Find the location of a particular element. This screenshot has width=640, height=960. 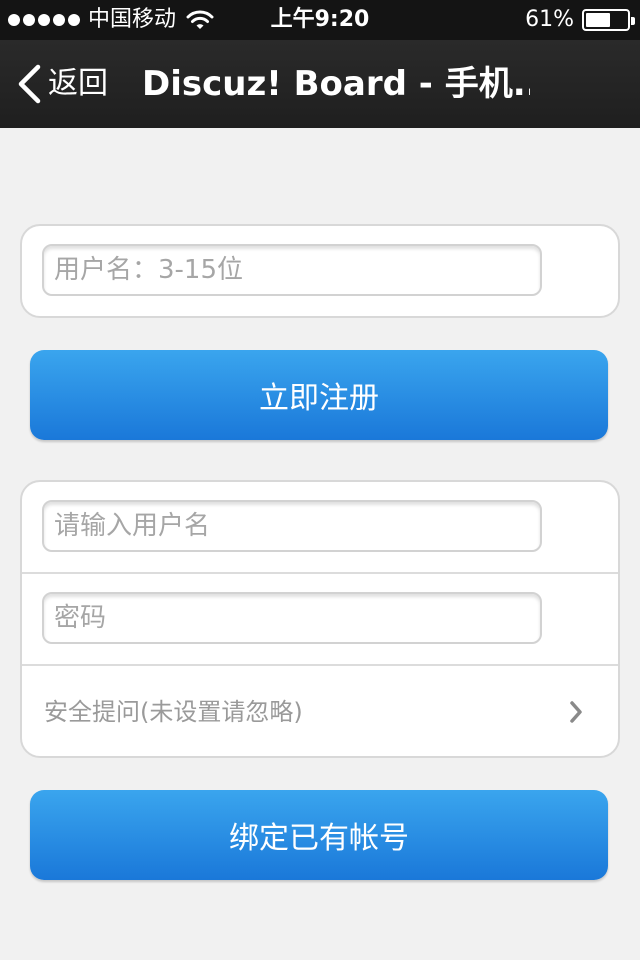

chevron-left-icon is located at coordinates (29, 84).